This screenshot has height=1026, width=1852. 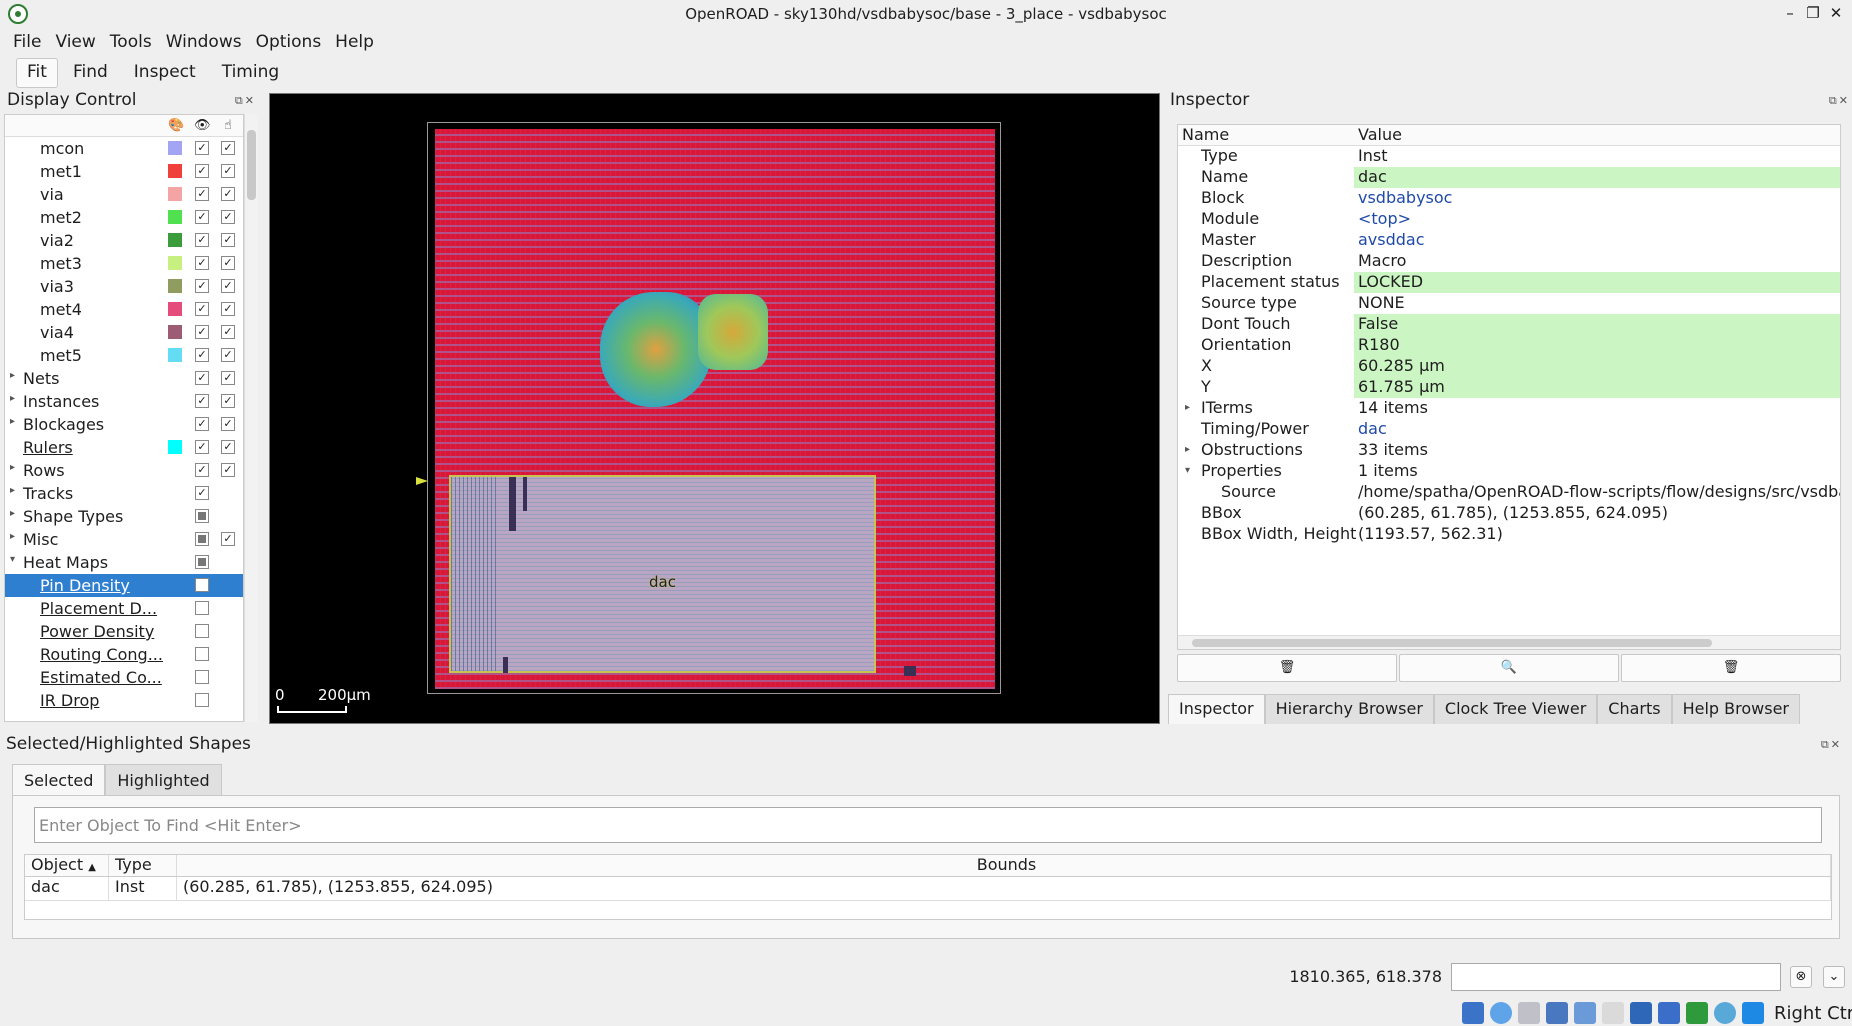 I want to click on inspector-dock-buttons: ⧉✕, so click(x=1839, y=101).